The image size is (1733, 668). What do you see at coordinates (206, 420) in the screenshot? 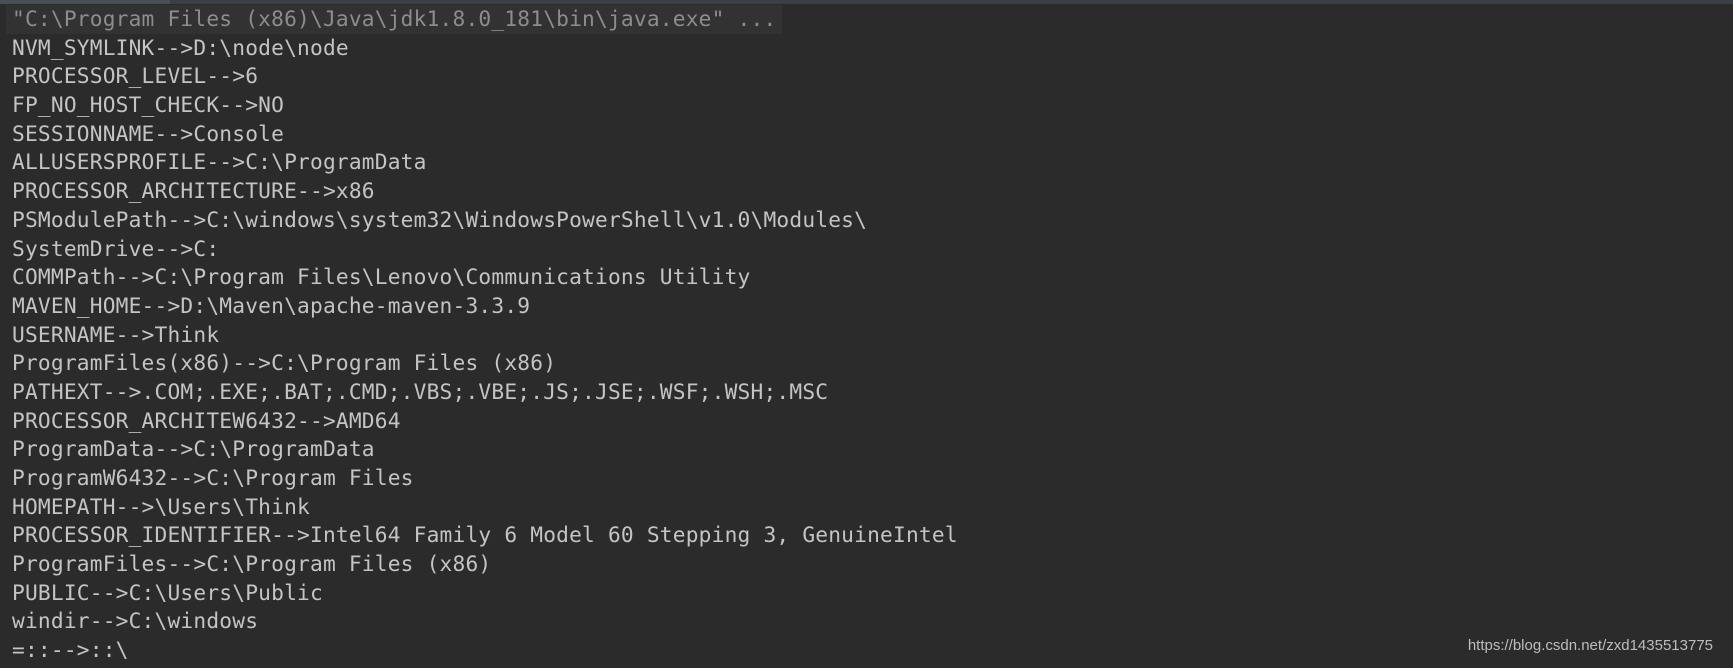
I see `console-line: PROCESSOR_ARCHITEW6432-->AMD64` at bounding box center [206, 420].